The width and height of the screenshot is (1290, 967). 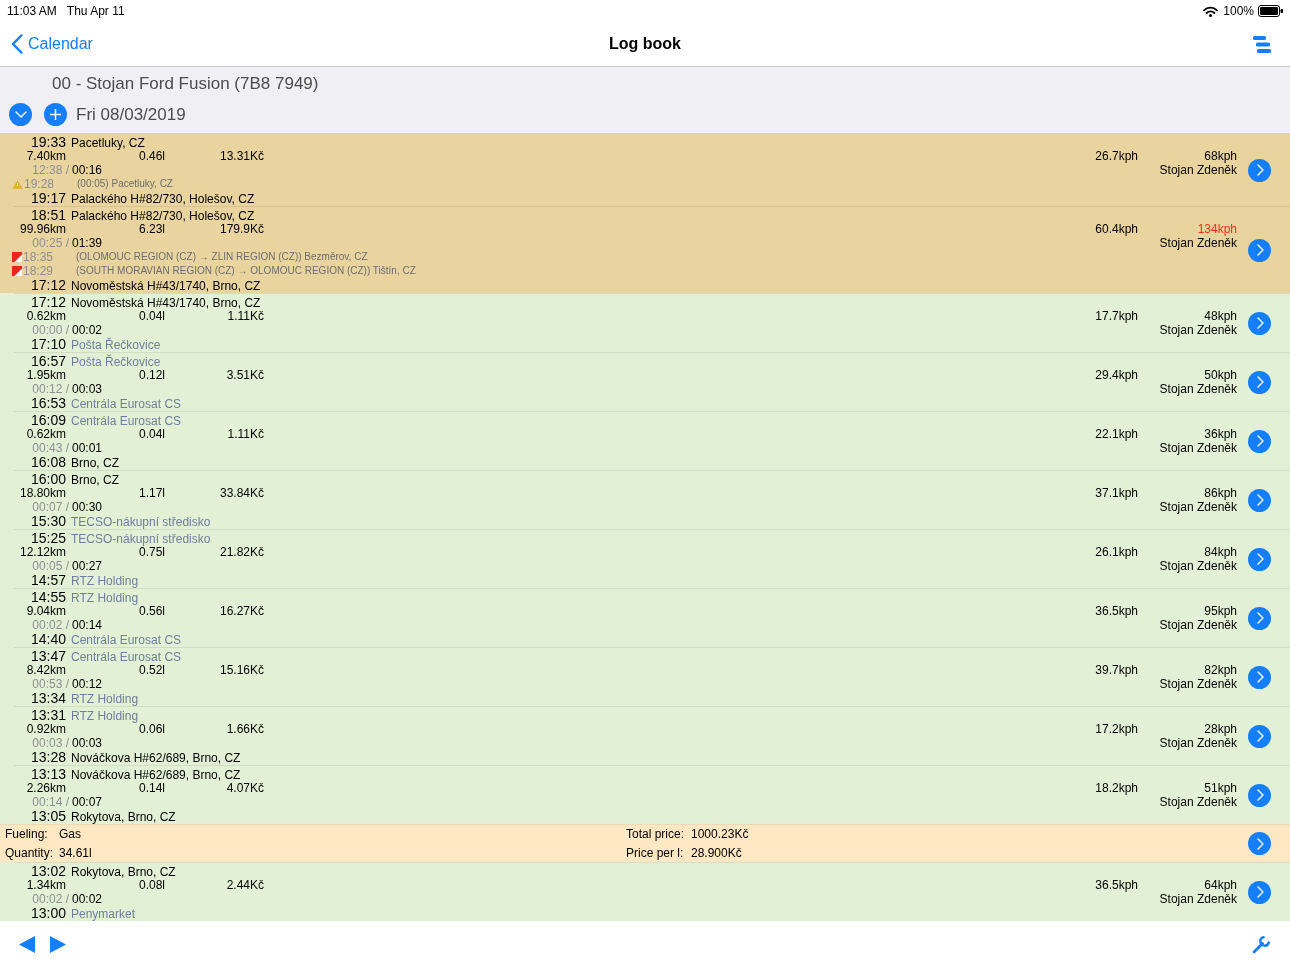 What do you see at coordinates (1116, 229) in the screenshot?
I see `average-speed: 60.4kph` at bounding box center [1116, 229].